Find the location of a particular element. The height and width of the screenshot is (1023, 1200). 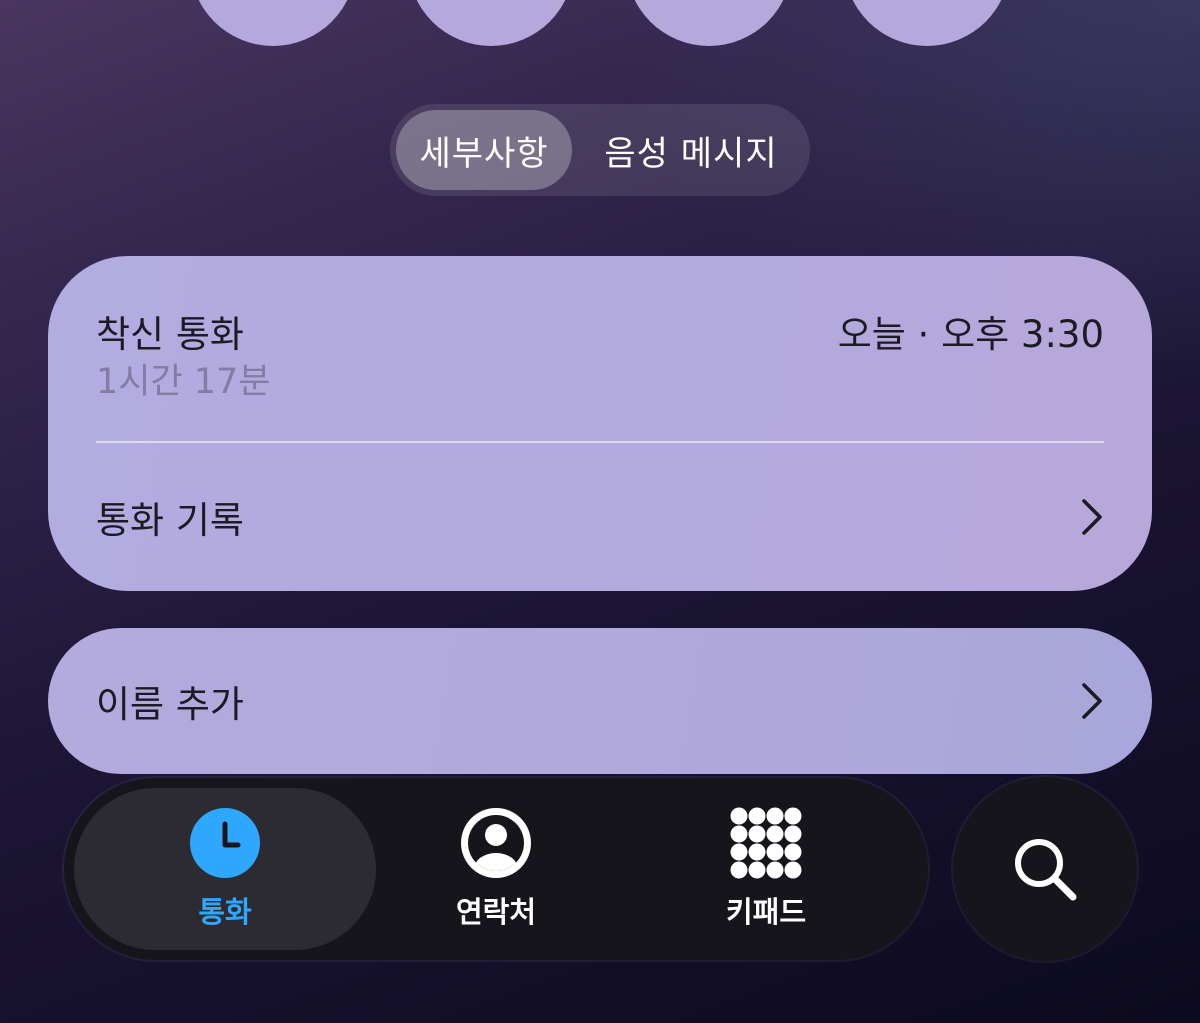

segment-details: 세부사항 is located at coordinates (484, 150).